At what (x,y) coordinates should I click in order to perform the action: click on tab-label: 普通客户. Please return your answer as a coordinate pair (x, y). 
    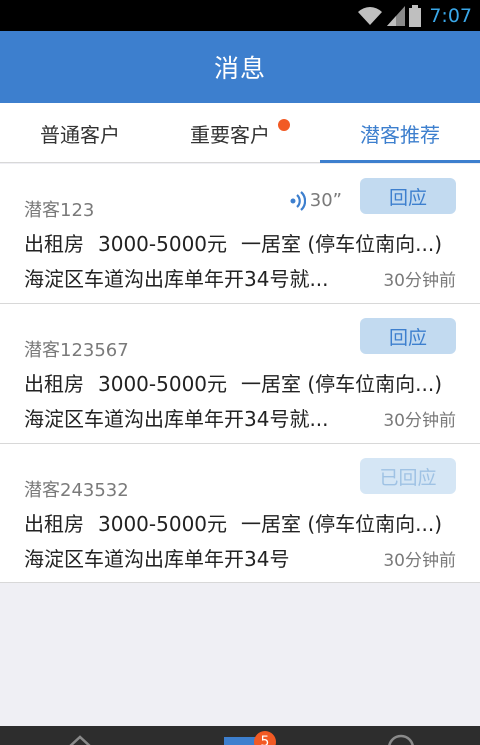
    Looking at the image, I should click on (80, 134).